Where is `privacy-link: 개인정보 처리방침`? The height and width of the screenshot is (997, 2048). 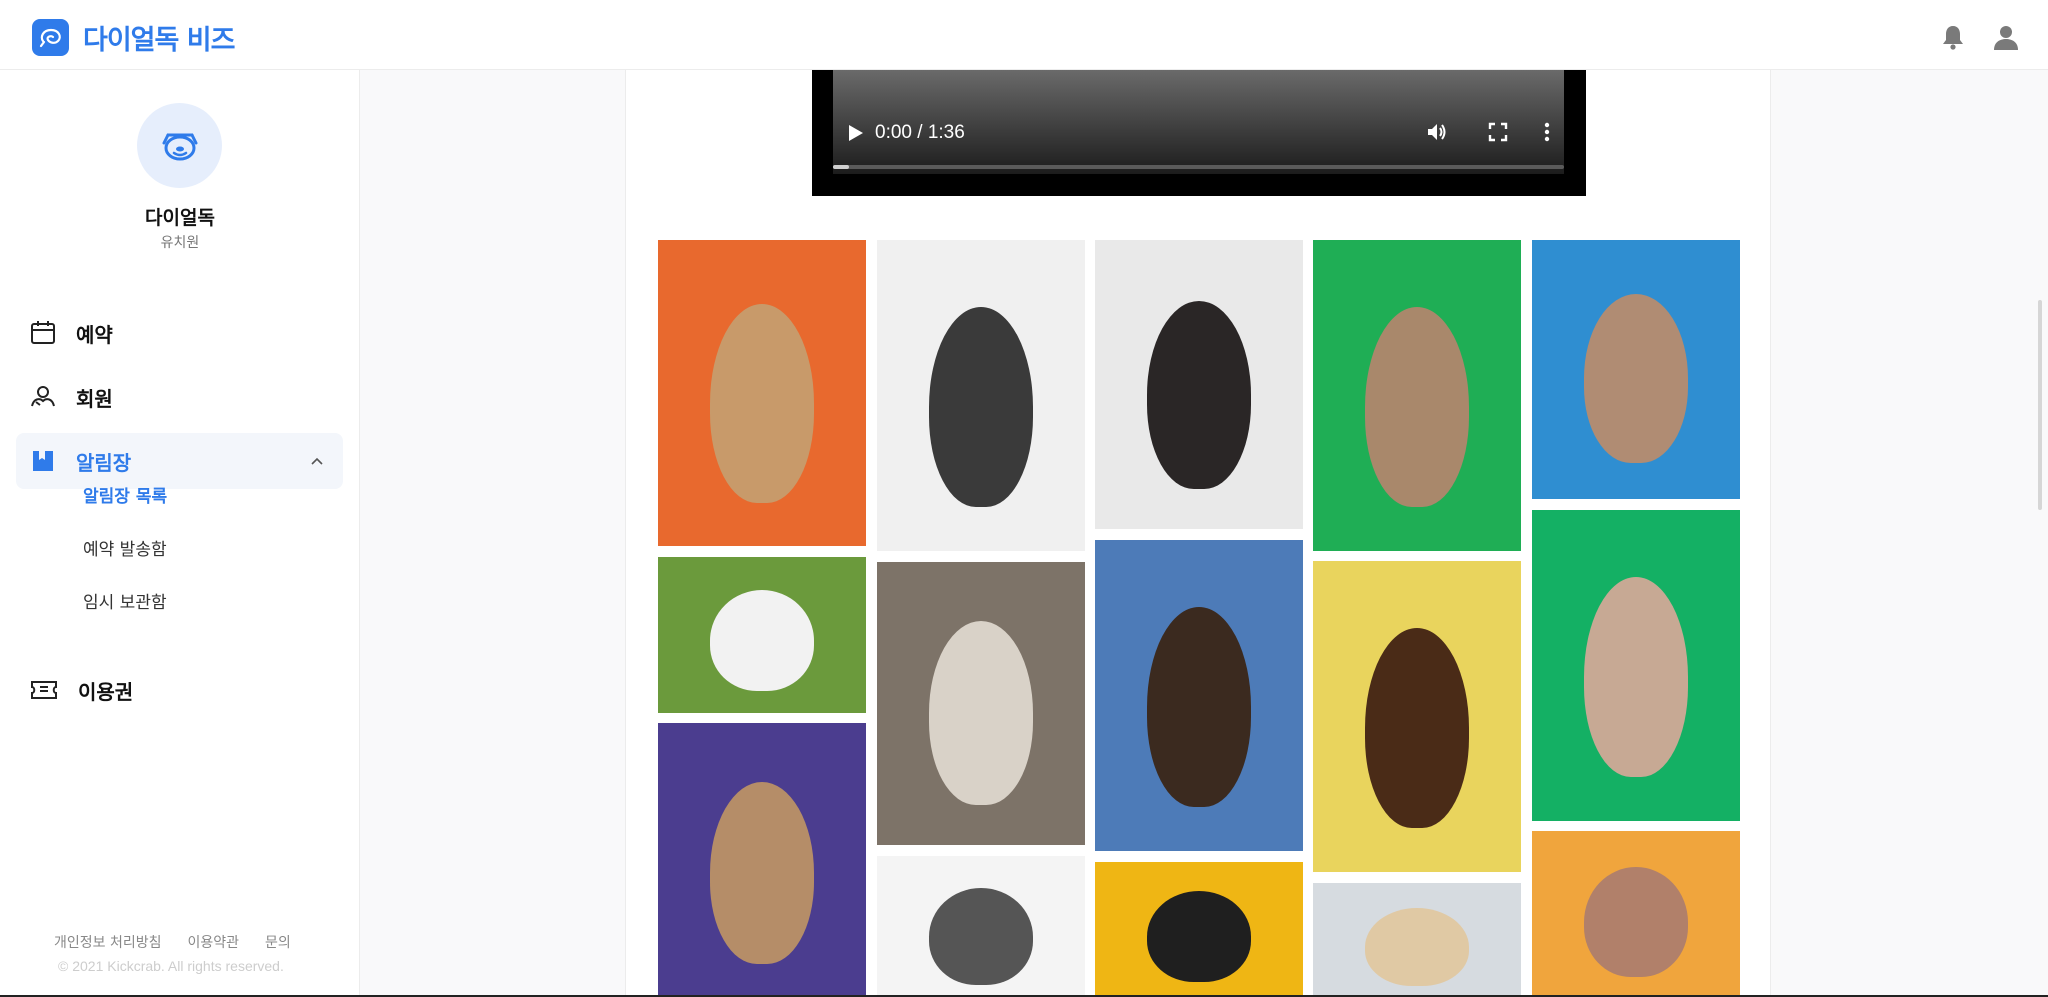
privacy-link: 개인정보 처리방침 is located at coordinates (108, 942).